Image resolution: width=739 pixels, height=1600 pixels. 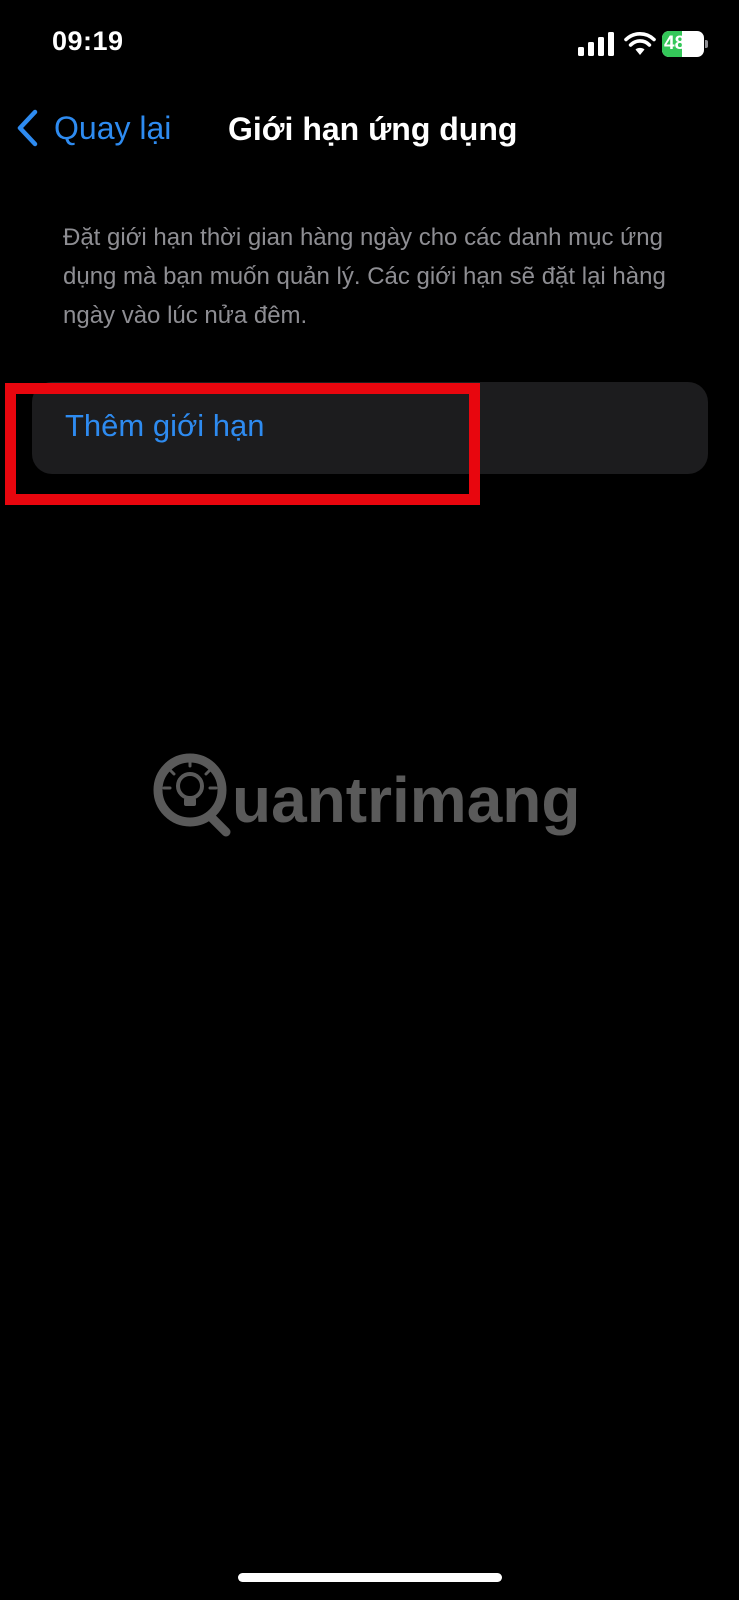 What do you see at coordinates (370, 1577) in the screenshot?
I see `home-indicator` at bounding box center [370, 1577].